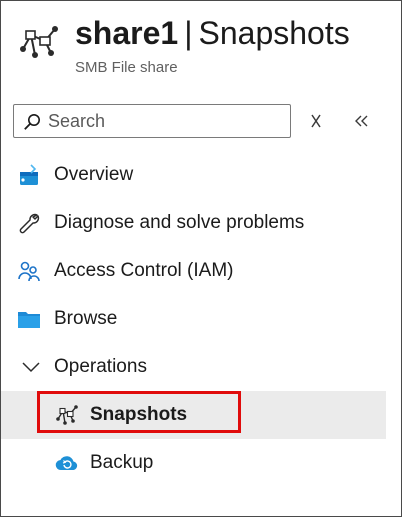 The height and width of the screenshot is (517, 402). What do you see at coordinates (193, 367) in the screenshot?
I see `nav-group-operations: Operations` at bounding box center [193, 367].